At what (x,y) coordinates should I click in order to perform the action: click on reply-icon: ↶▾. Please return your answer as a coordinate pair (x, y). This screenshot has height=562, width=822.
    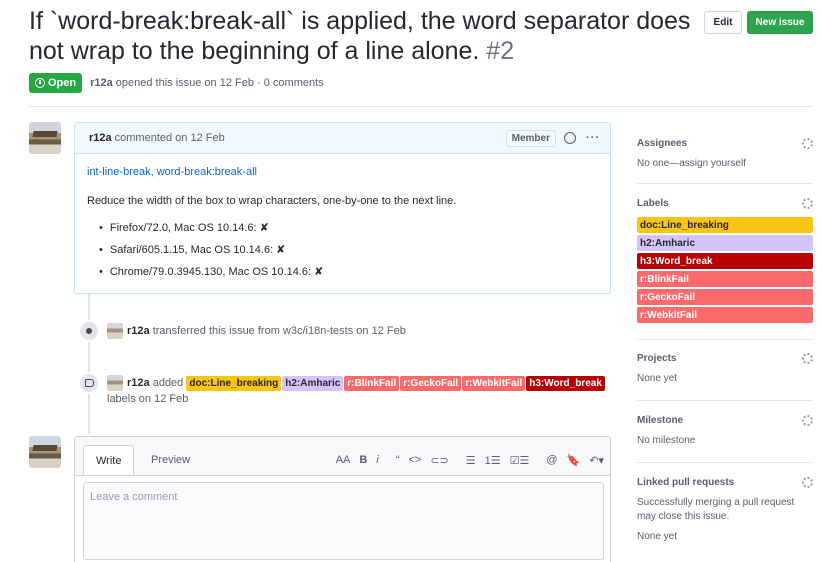
    Looking at the image, I should click on (596, 460).